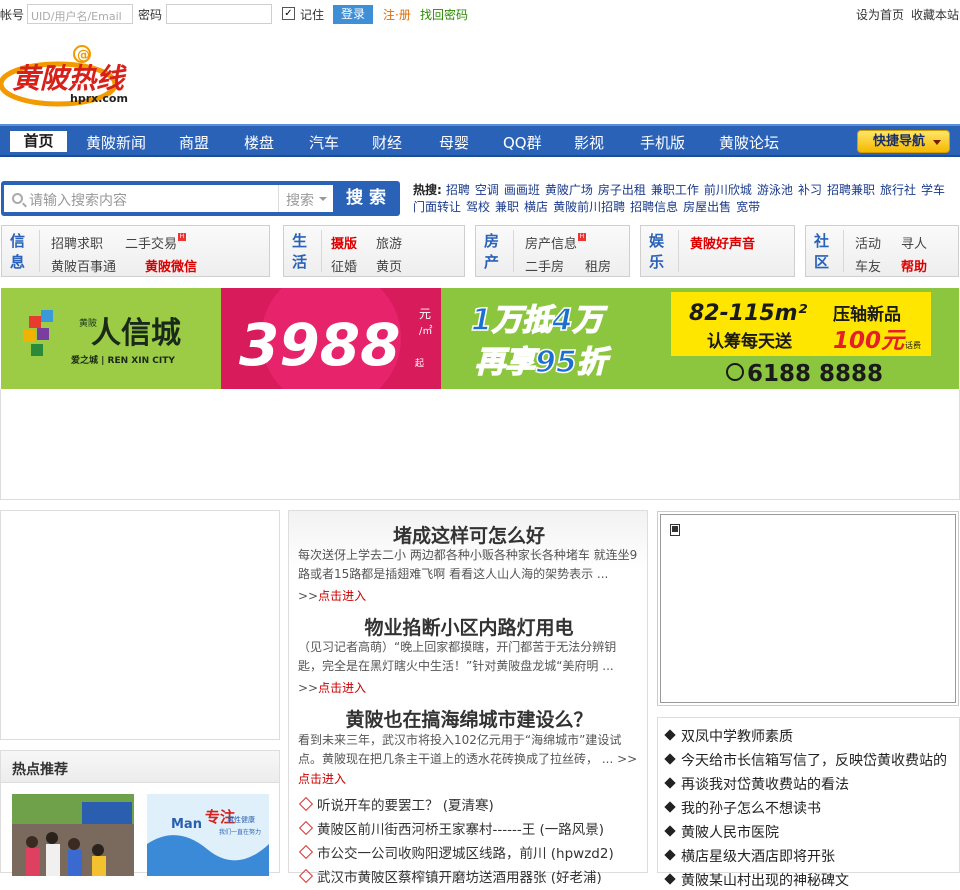 The height and width of the screenshot is (890, 960). I want to click on hot-term: 游泳池, so click(775, 190).